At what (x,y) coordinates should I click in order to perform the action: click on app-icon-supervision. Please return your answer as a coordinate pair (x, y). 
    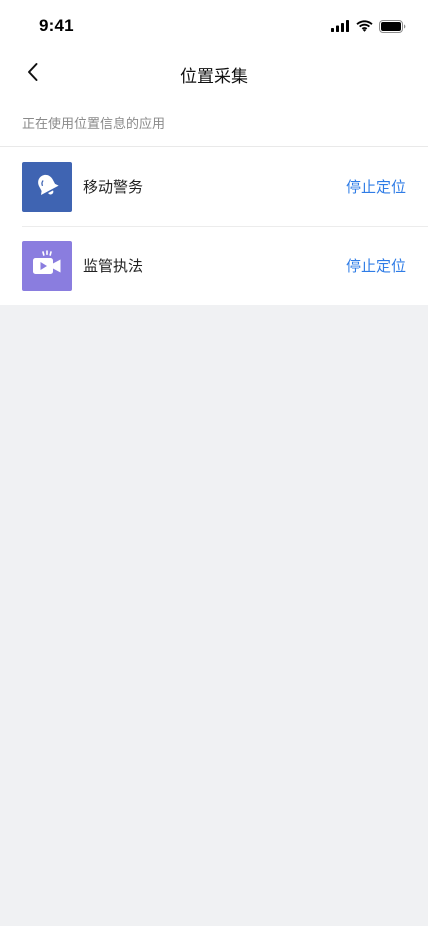
    Looking at the image, I should click on (47, 265).